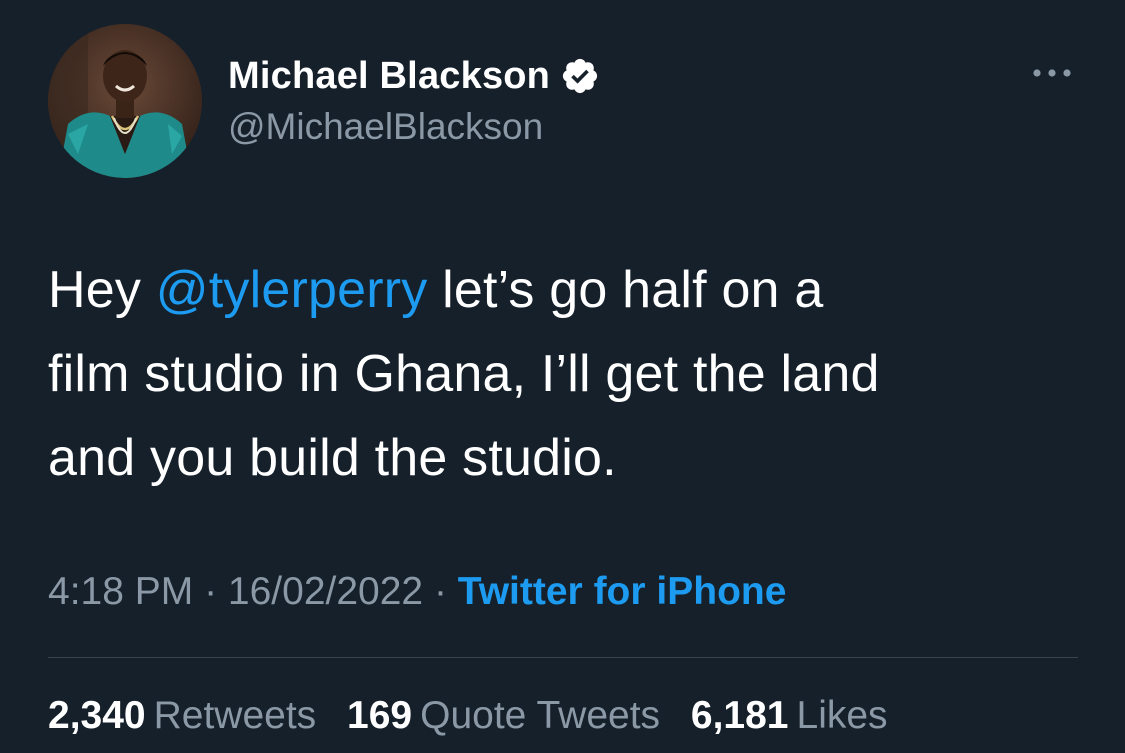 The width and height of the screenshot is (1125, 753). I want to click on tweet-time: 4:18 PM, so click(120, 591).